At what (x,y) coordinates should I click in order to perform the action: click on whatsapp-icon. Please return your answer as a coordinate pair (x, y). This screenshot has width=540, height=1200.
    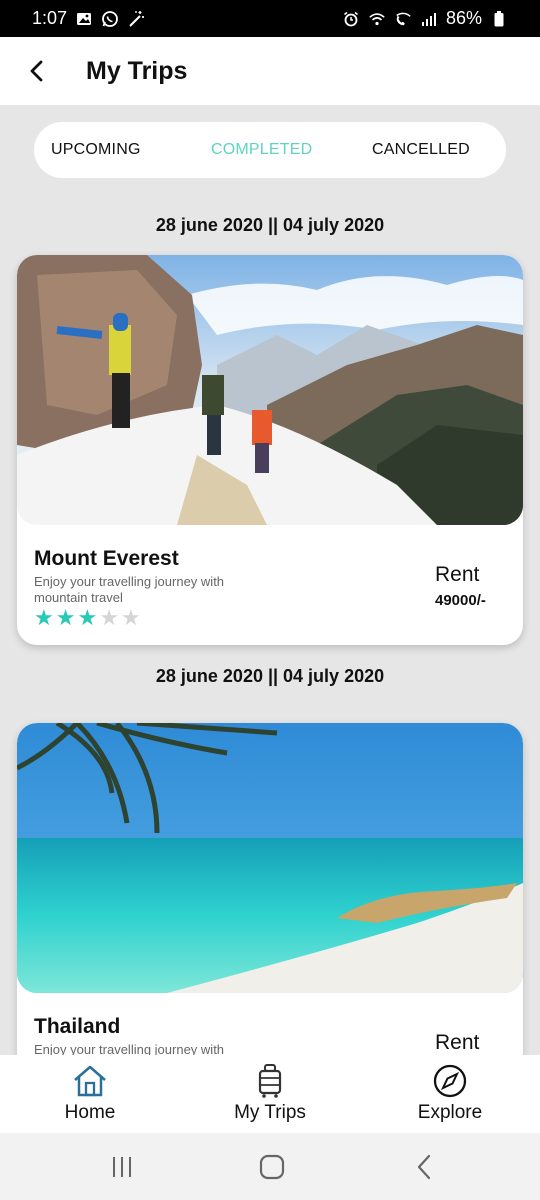
    Looking at the image, I should click on (110, 19).